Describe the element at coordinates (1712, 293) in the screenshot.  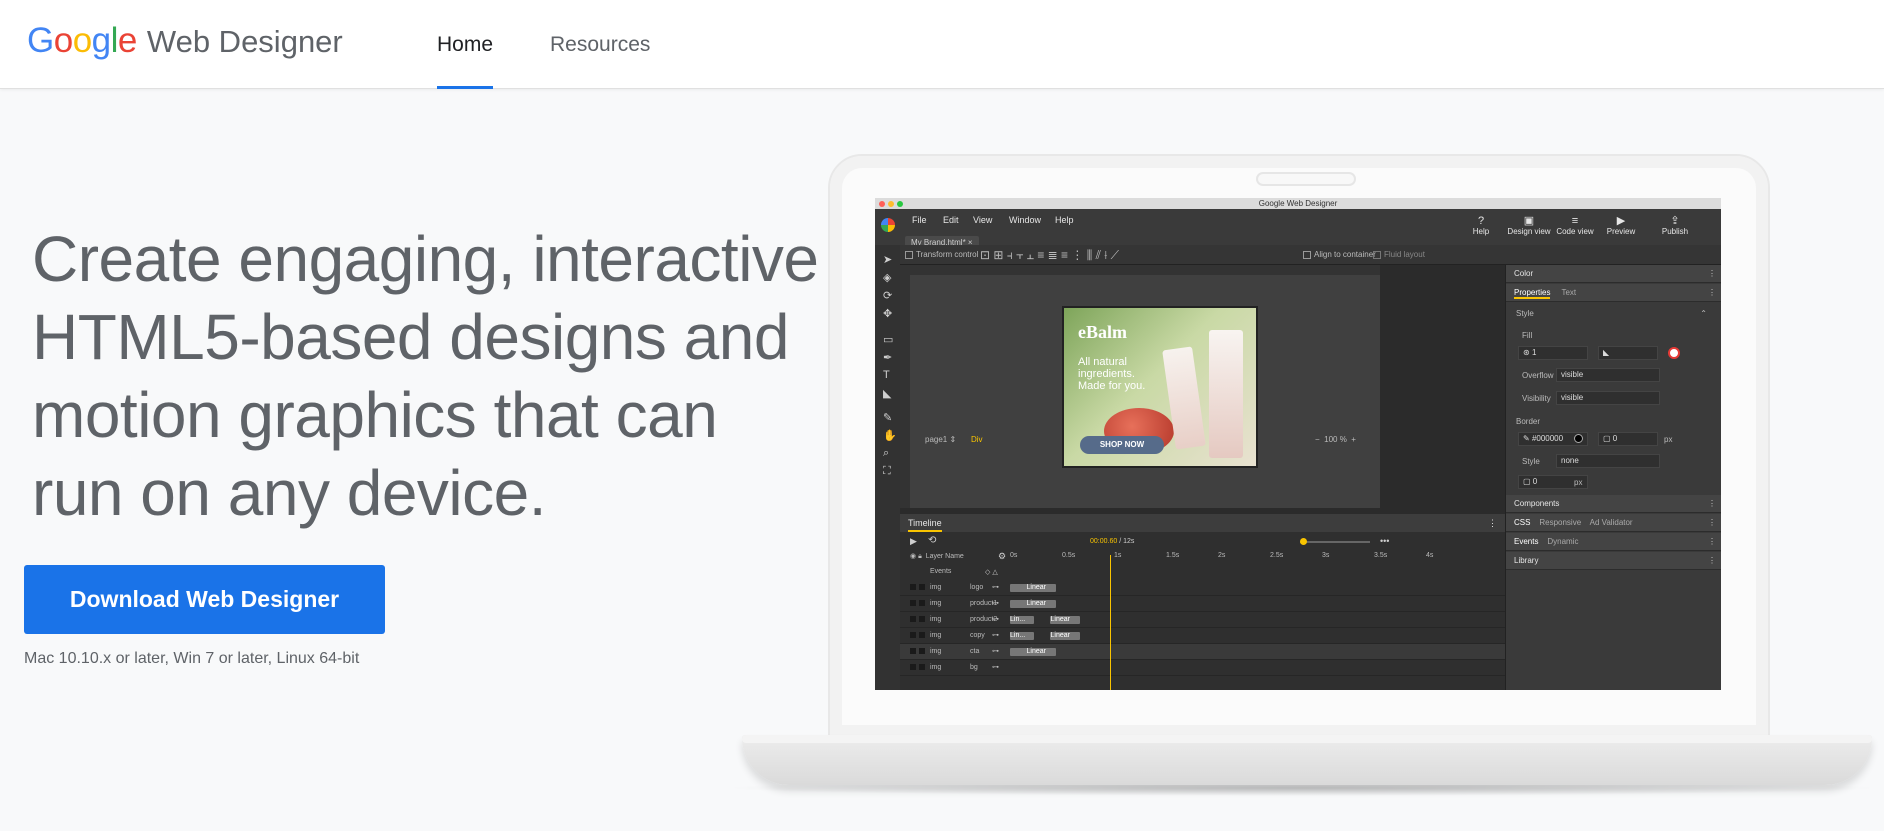
I see `properties-menu-icon: ⋮` at that location.